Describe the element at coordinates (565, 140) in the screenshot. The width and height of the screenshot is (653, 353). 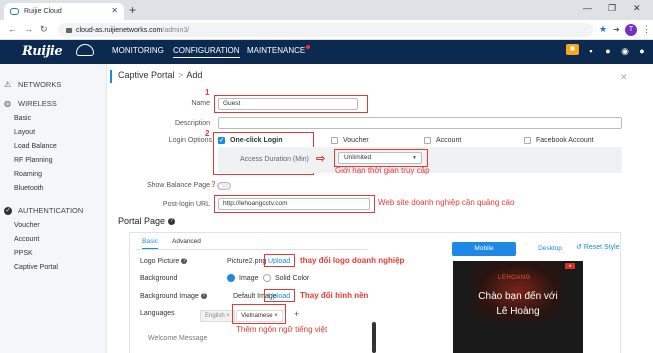
I see `facebook-account-label: Facebook Account` at that location.